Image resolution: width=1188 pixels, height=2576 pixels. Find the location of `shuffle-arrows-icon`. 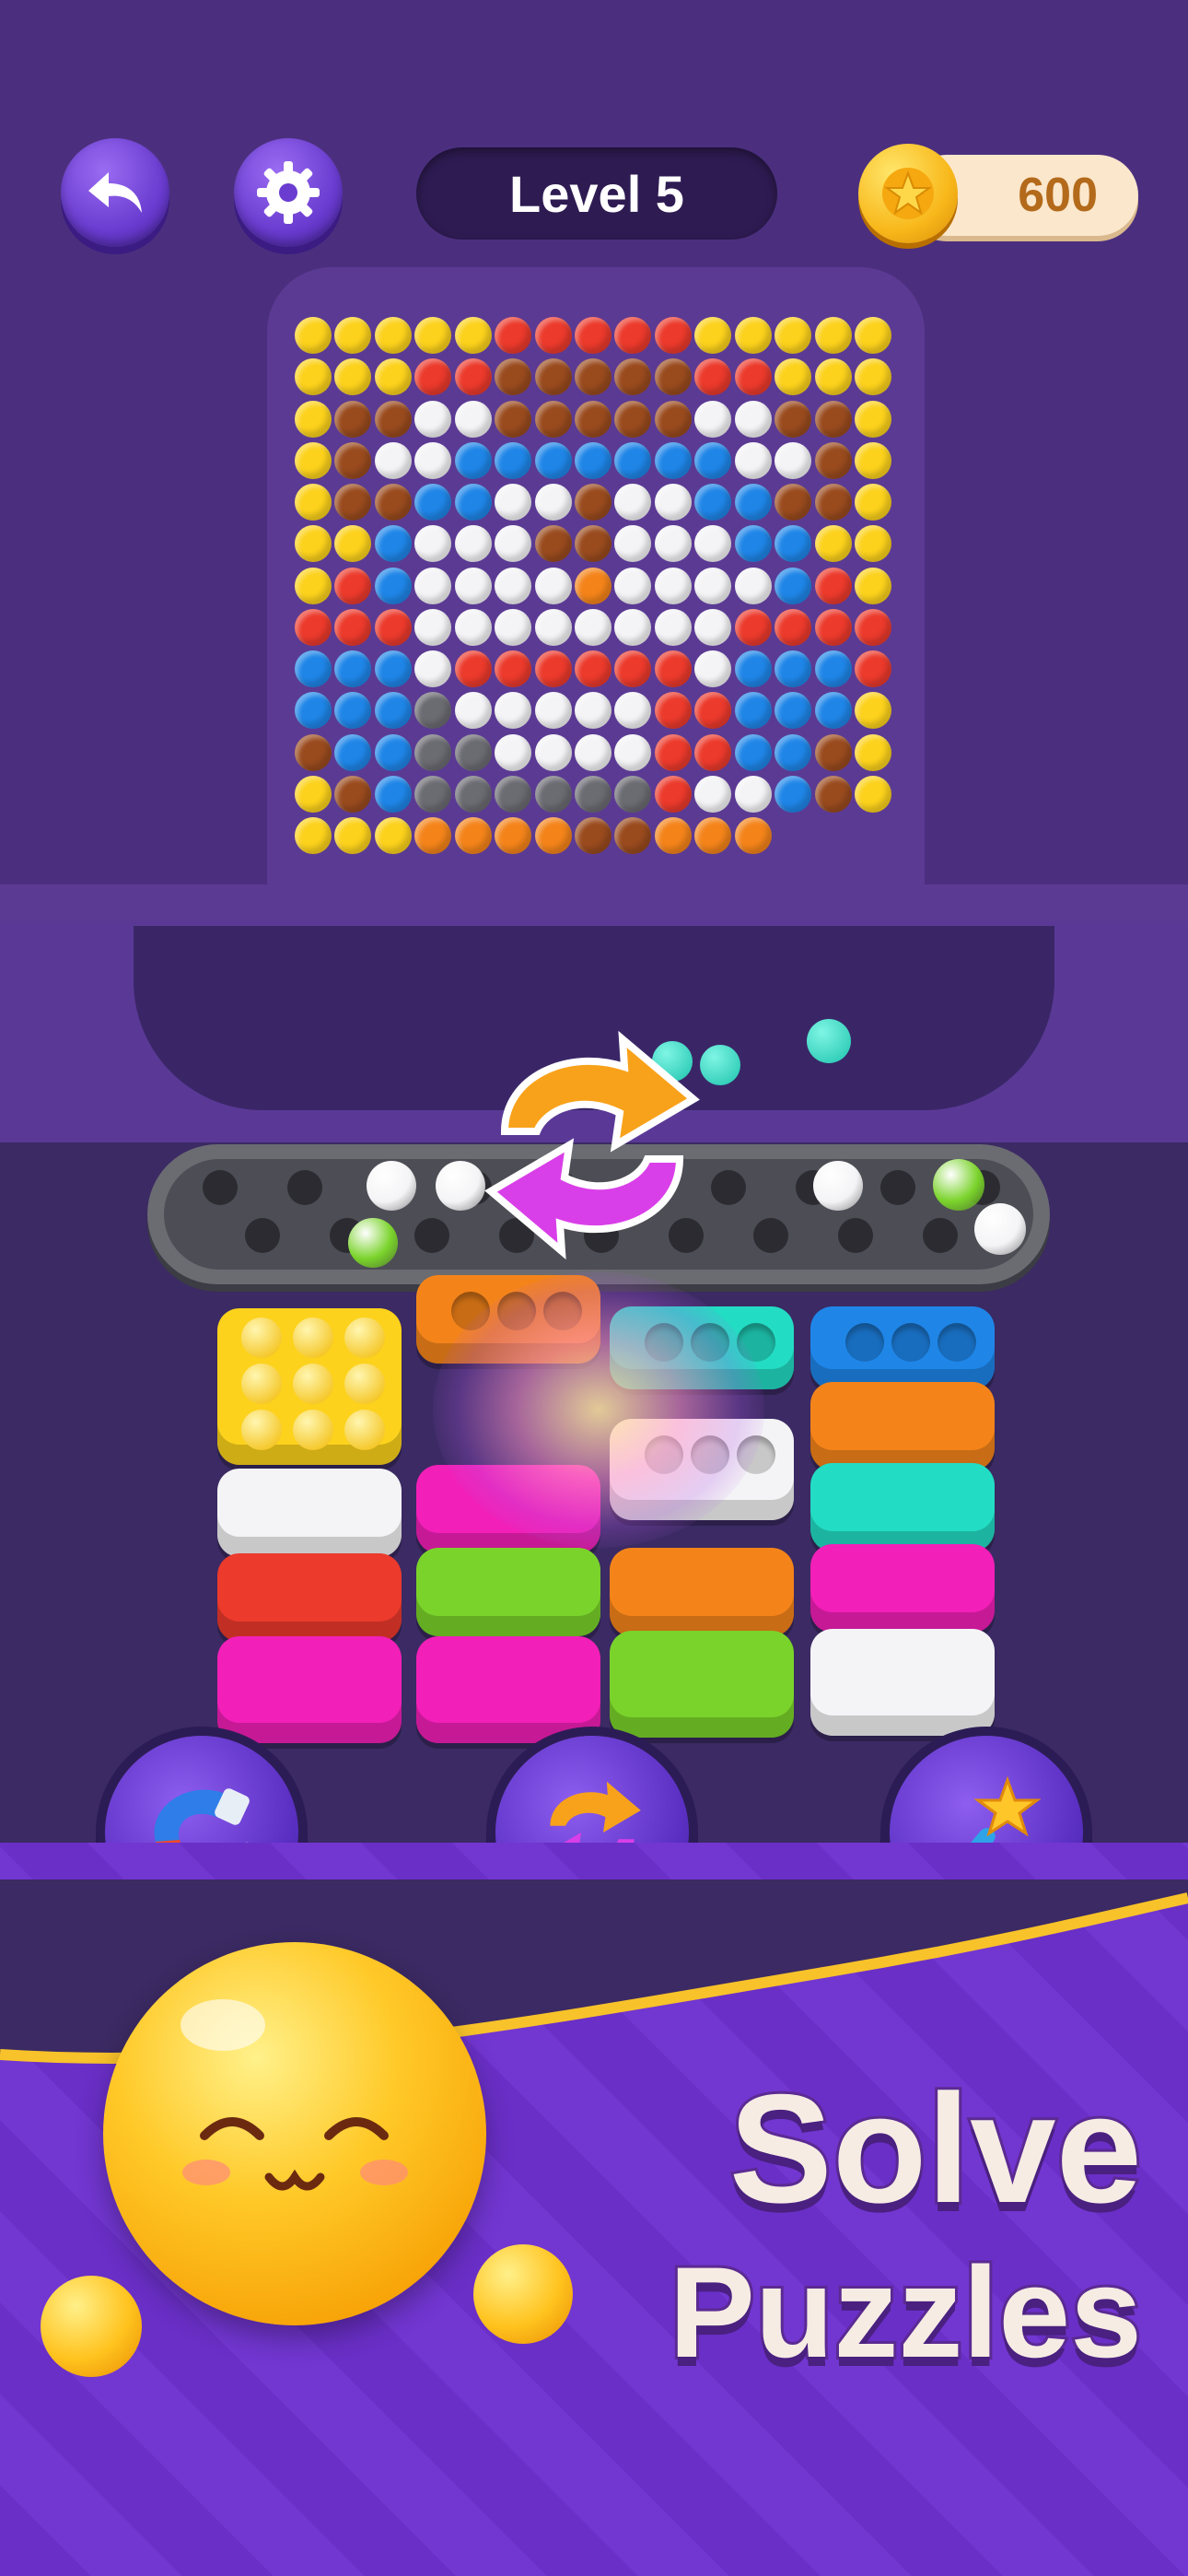

shuffle-arrows-icon is located at coordinates (592, 1145).